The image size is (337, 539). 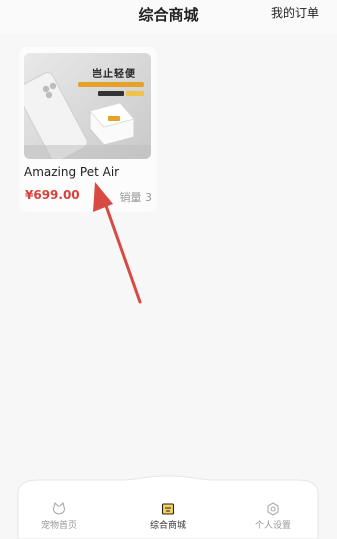 What do you see at coordinates (58, 526) in the screenshot?
I see `tab-label: 宠物首页` at bounding box center [58, 526].